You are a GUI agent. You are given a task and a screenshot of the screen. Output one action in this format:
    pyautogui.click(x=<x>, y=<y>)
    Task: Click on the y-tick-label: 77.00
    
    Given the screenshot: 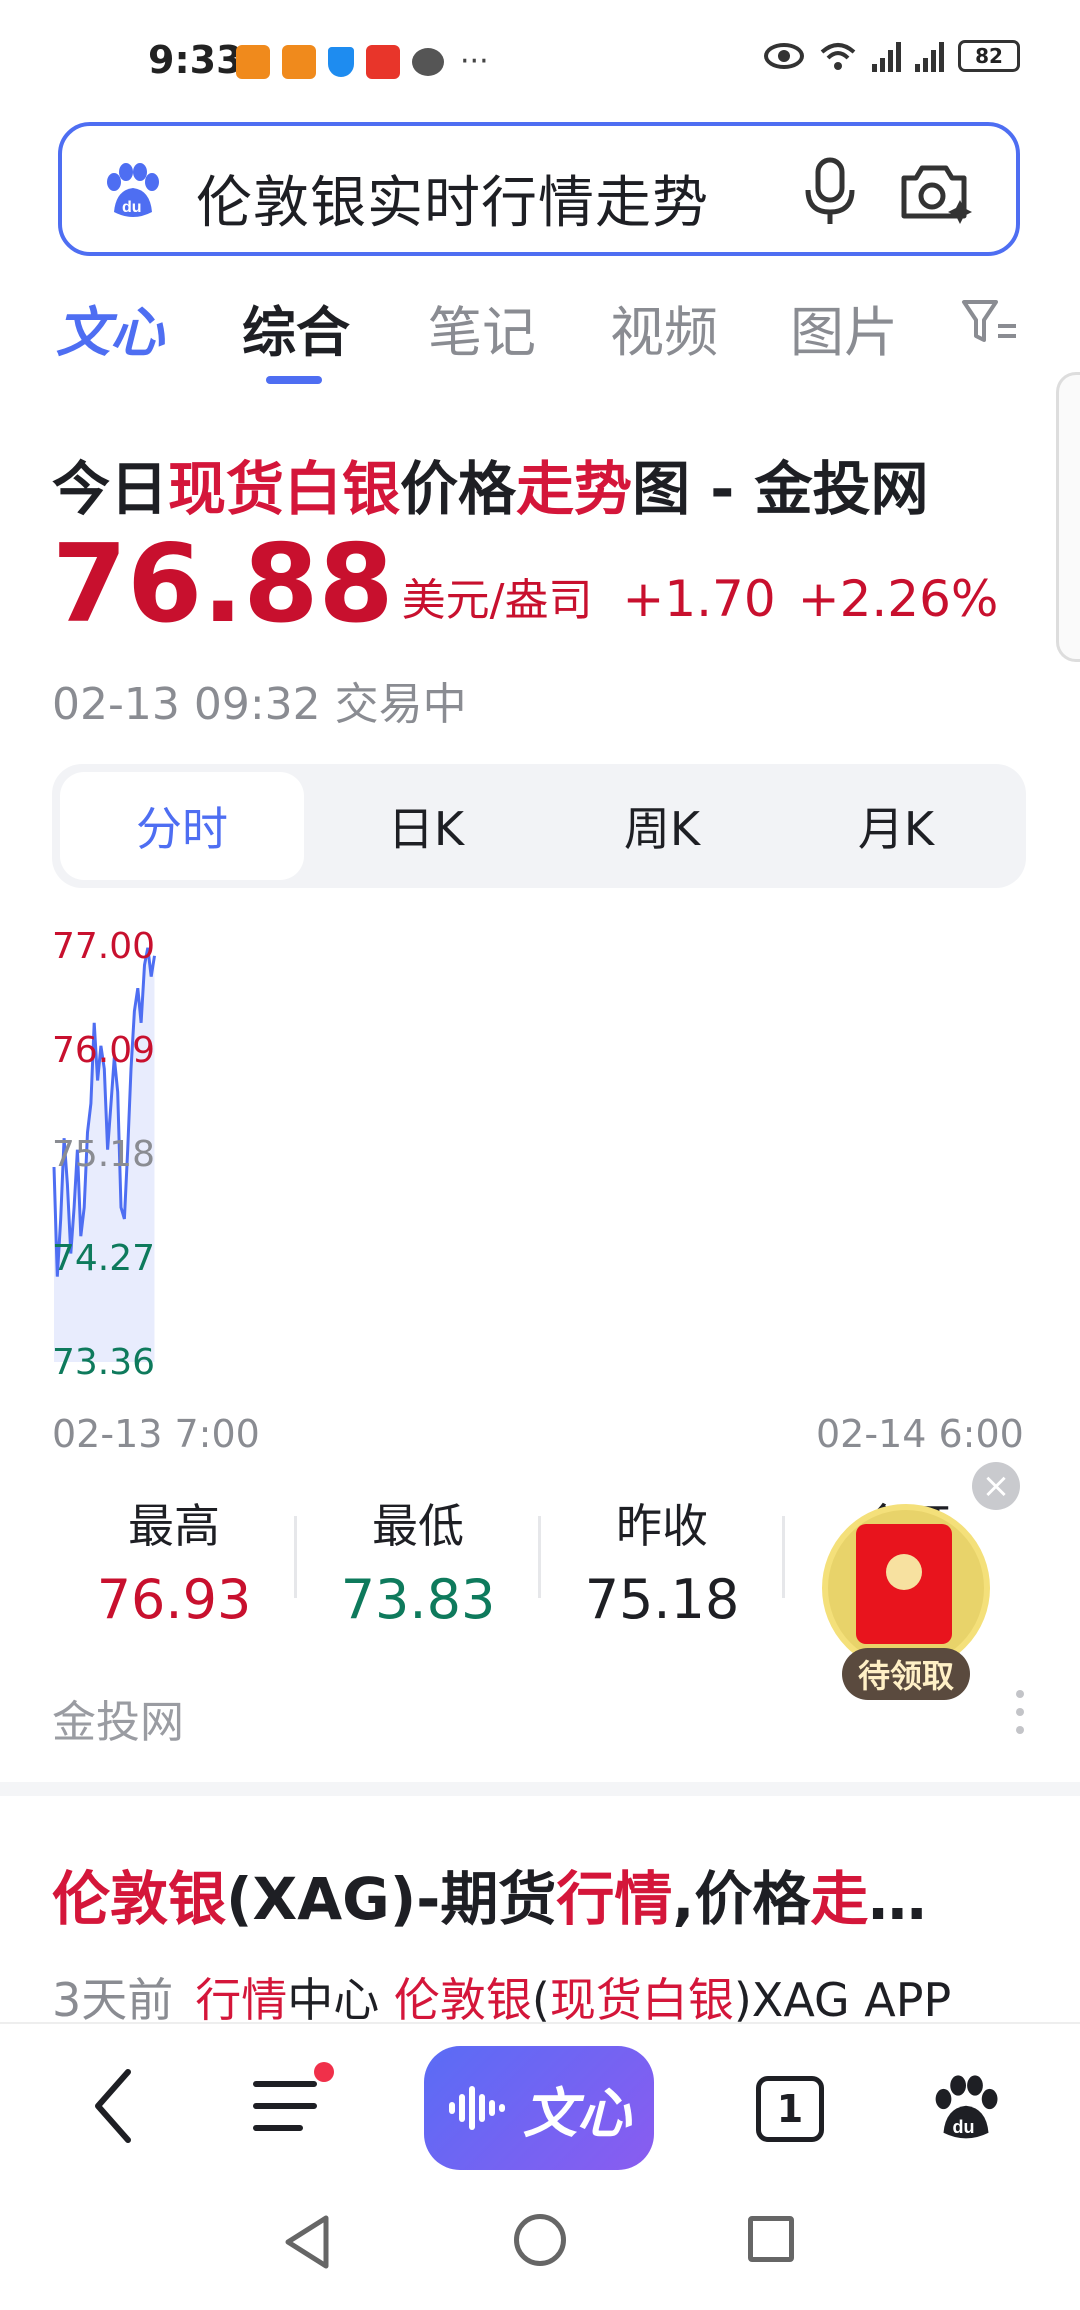 What is the action you would take?
    pyautogui.click(x=104, y=946)
    